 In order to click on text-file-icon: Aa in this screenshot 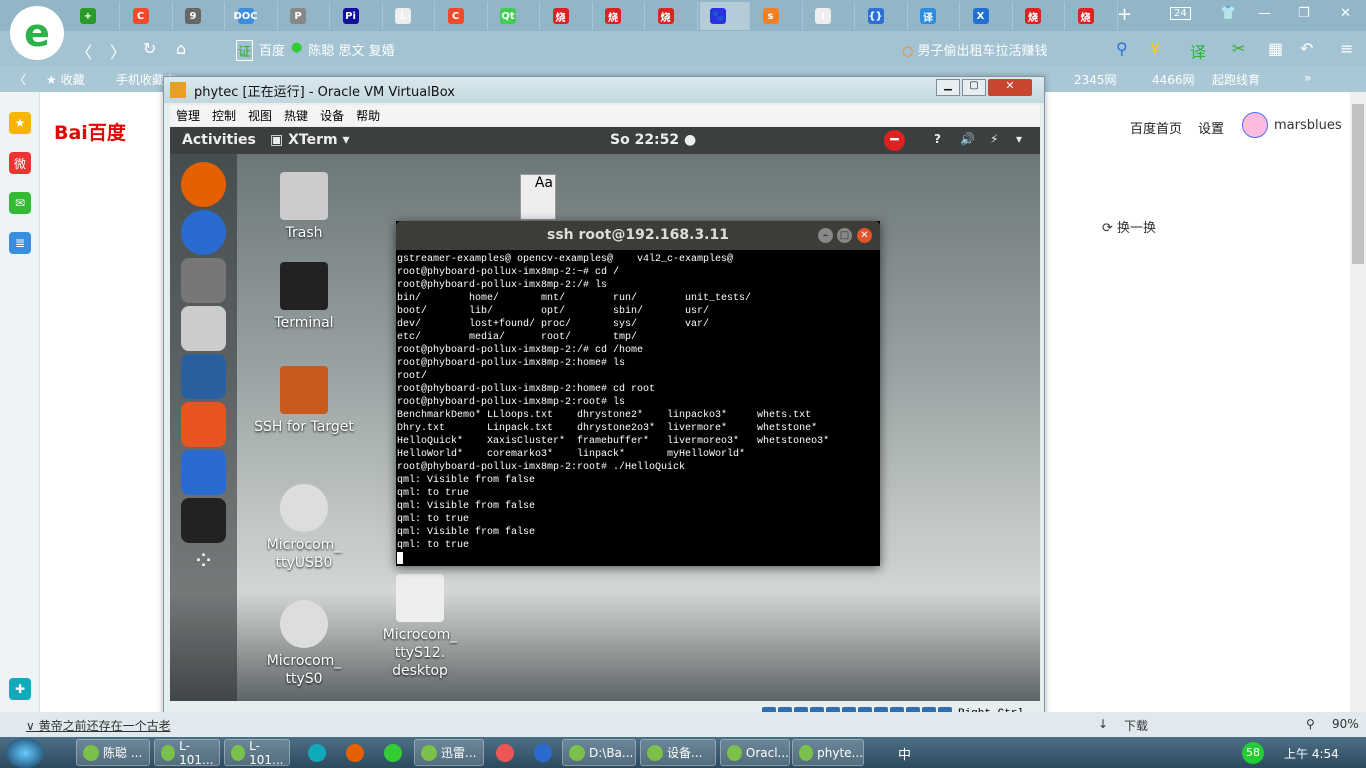, I will do `click(538, 197)`.